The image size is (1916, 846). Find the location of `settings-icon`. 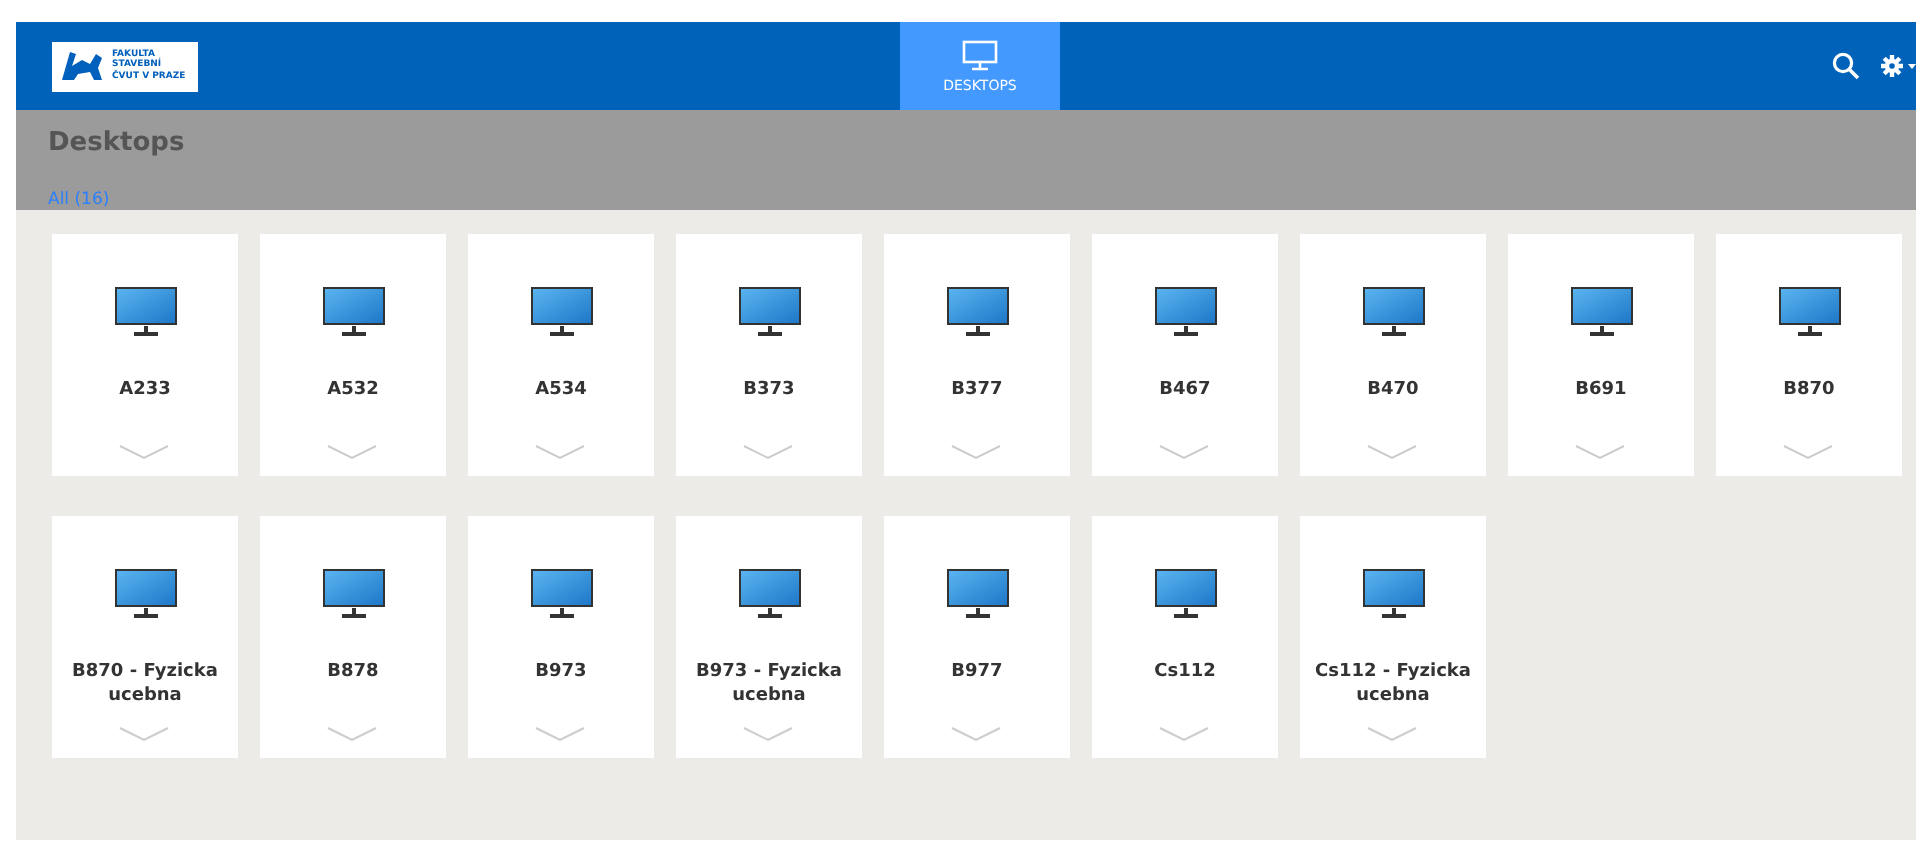

settings-icon is located at coordinates (1898, 66).